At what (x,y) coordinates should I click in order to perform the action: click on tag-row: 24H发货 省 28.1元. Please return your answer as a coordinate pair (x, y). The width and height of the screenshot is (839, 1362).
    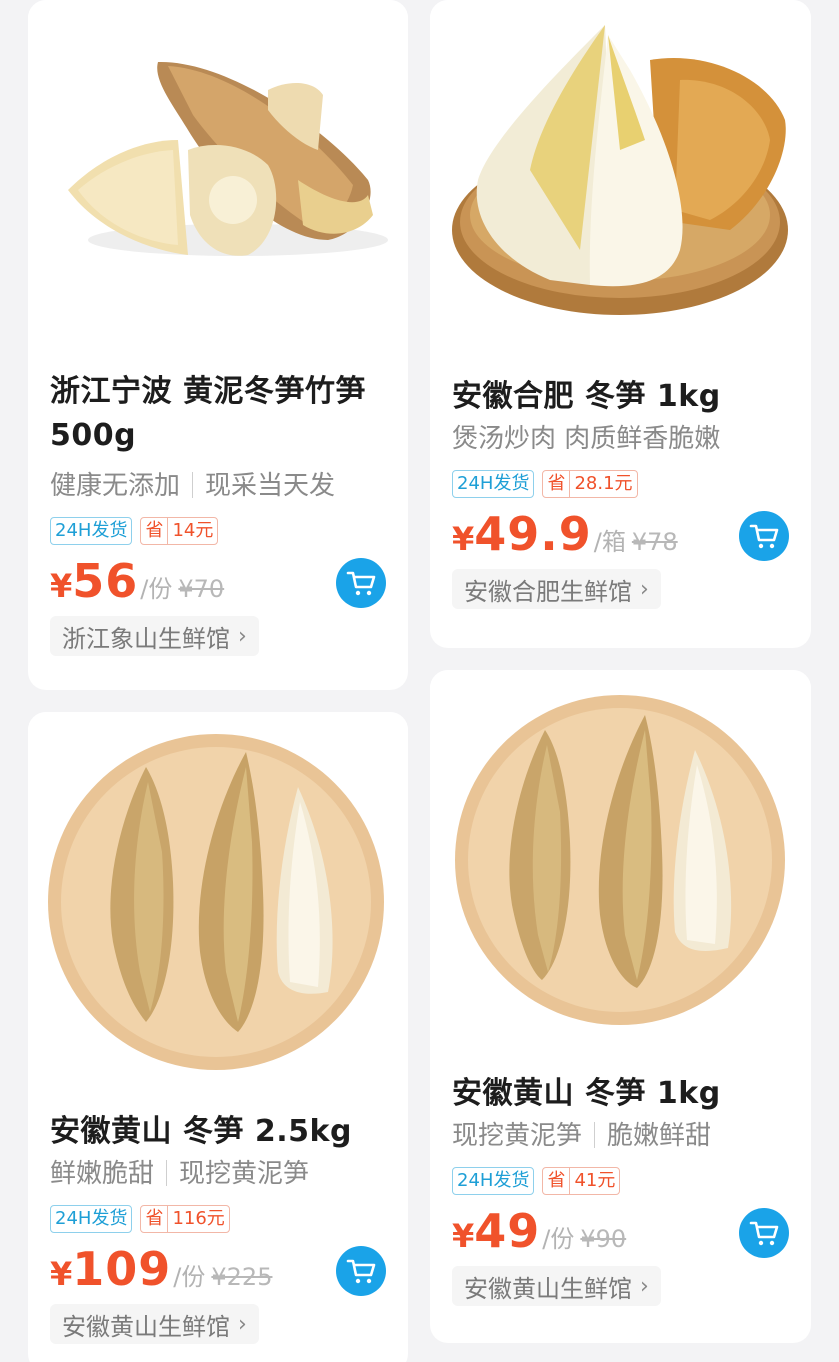
    Looking at the image, I should click on (620, 484).